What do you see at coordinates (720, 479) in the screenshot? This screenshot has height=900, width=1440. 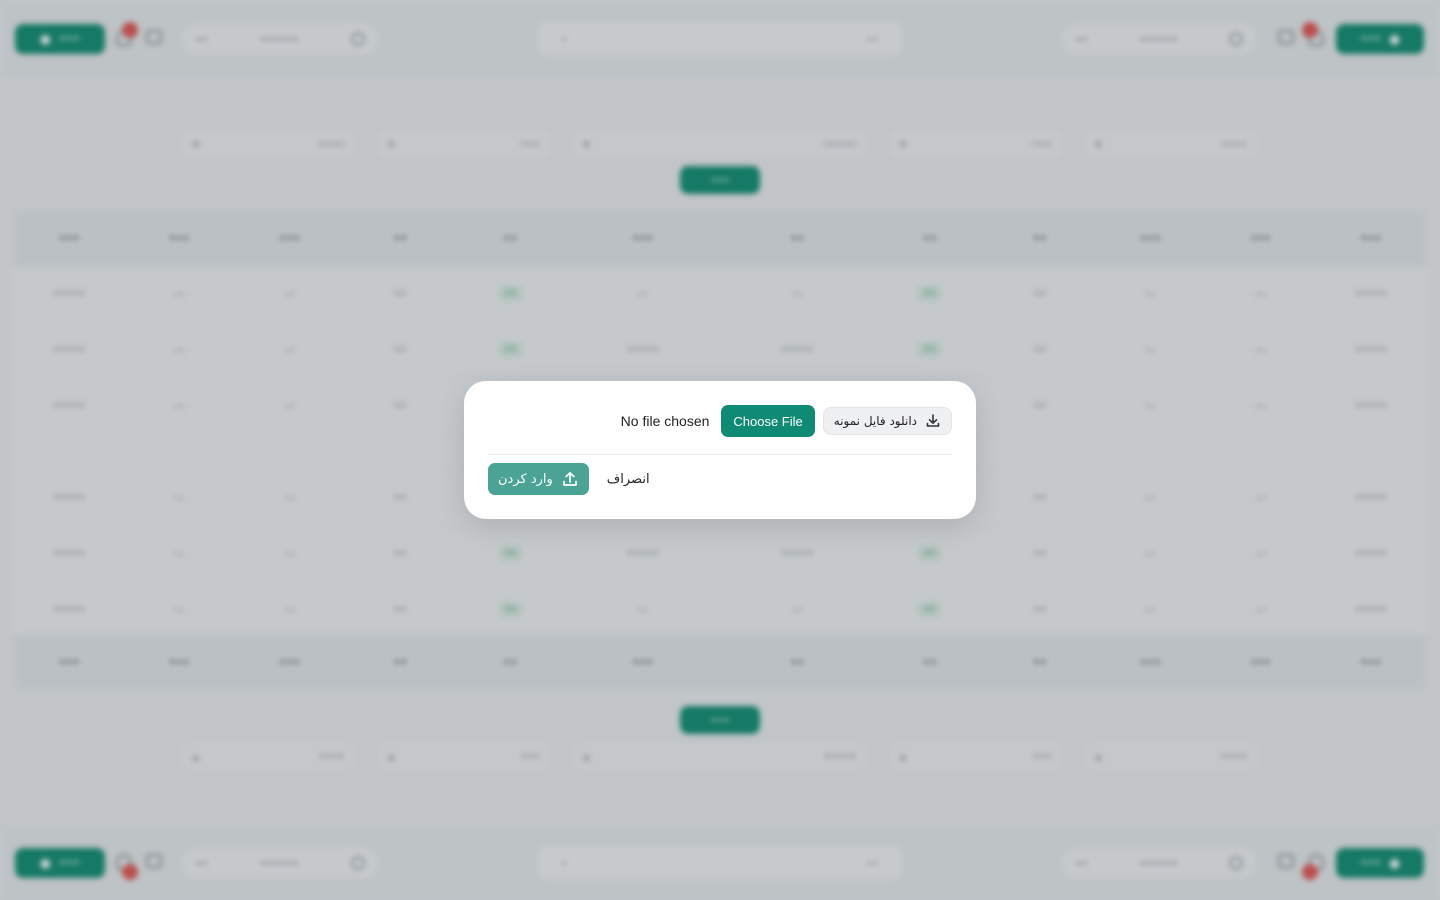 I see `dialog-actions: انصراف وارد کردن` at bounding box center [720, 479].